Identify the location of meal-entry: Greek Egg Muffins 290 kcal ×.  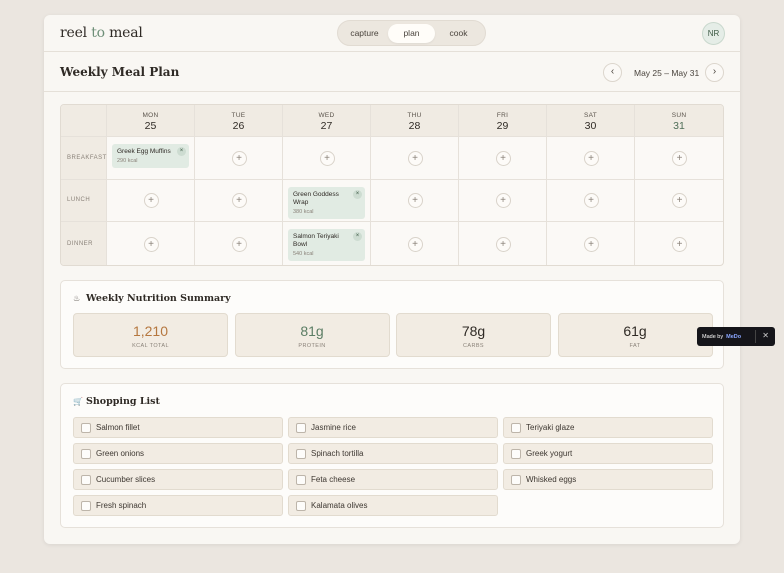
(150, 156).